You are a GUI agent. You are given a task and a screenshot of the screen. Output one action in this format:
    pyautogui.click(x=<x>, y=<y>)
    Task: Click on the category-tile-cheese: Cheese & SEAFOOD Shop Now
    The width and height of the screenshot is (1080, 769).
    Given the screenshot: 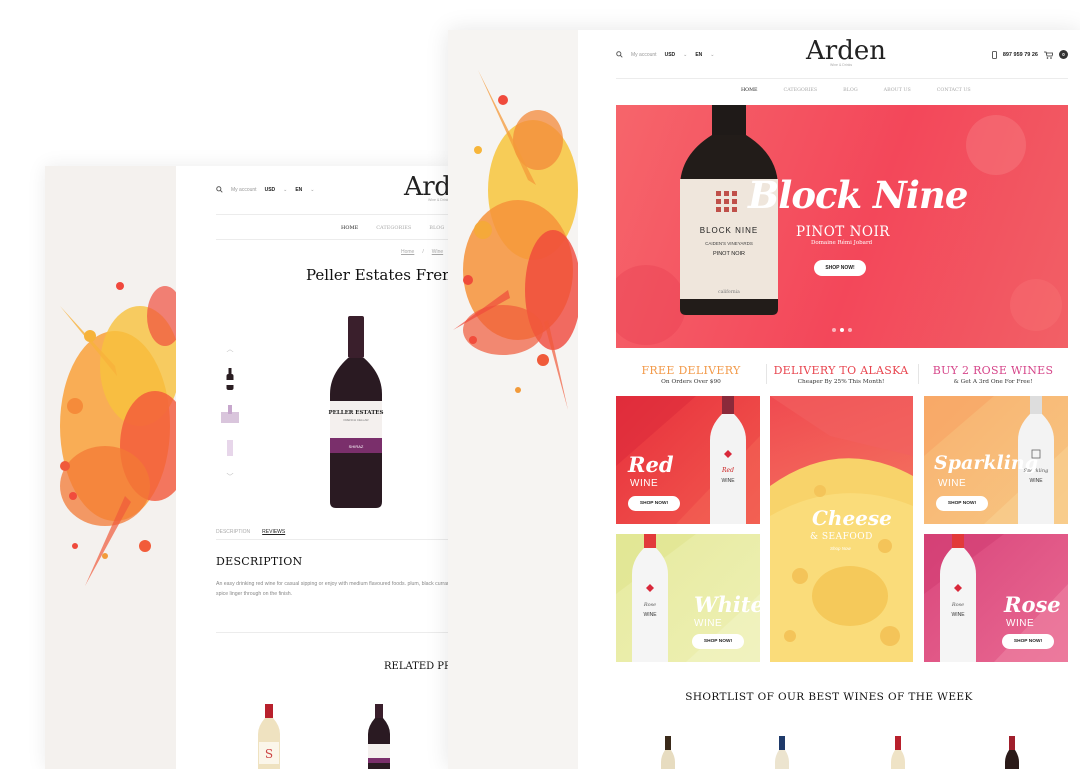 What is the action you would take?
    pyautogui.click(x=841, y=529)
    